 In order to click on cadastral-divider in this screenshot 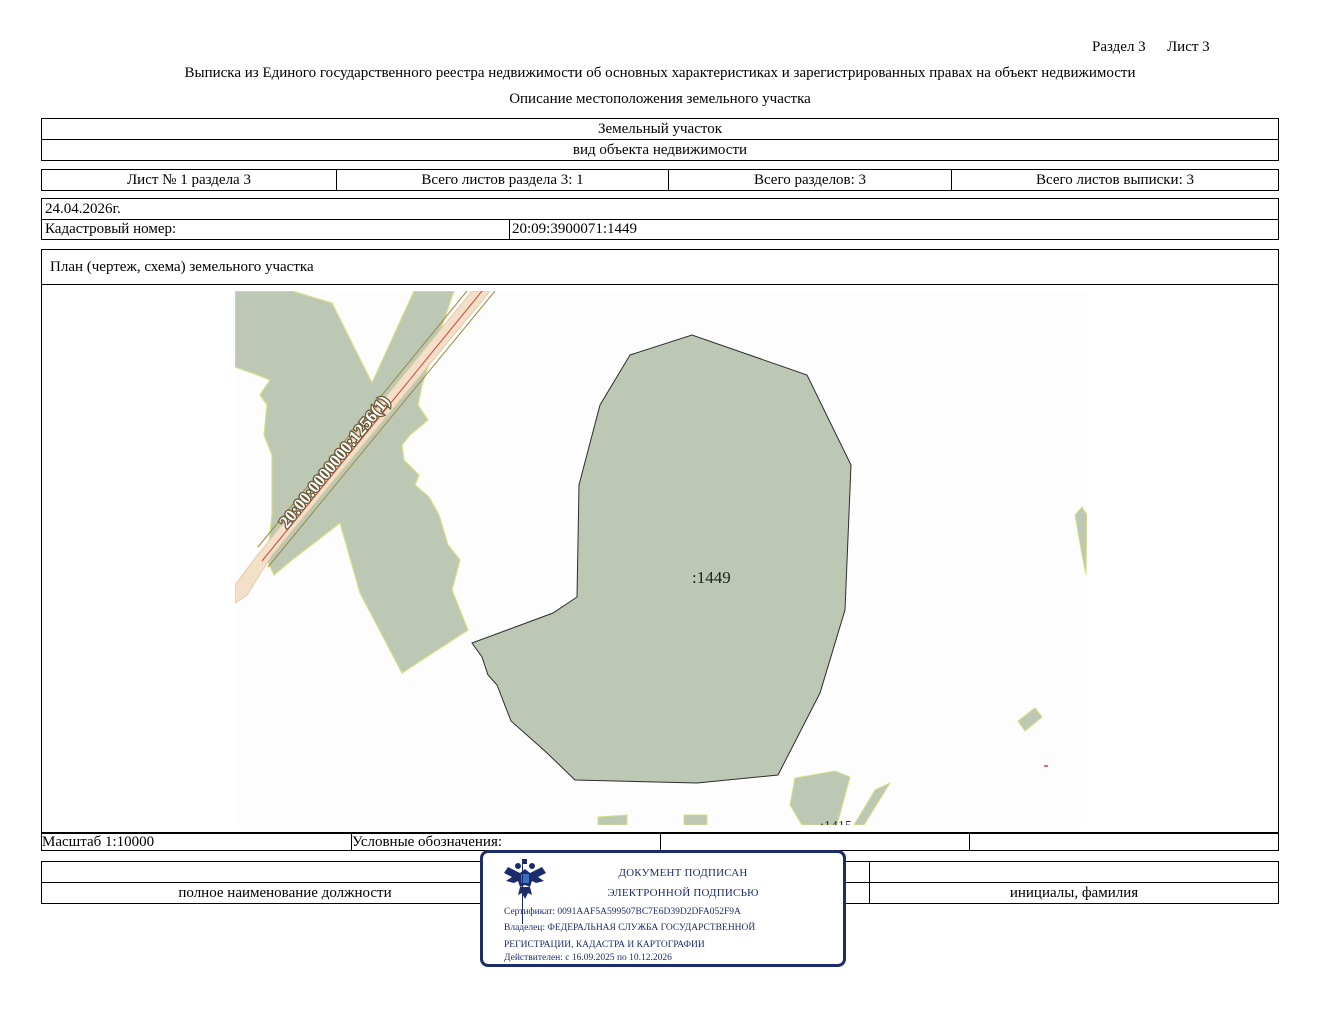, I will do `click(509, 229)`.